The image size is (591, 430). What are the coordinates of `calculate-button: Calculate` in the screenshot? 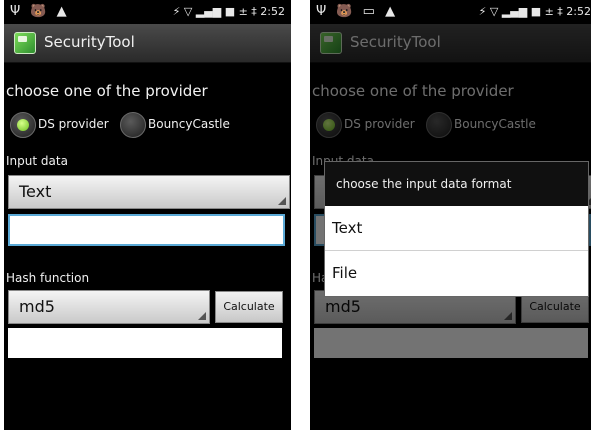 It's located at (249, 307).